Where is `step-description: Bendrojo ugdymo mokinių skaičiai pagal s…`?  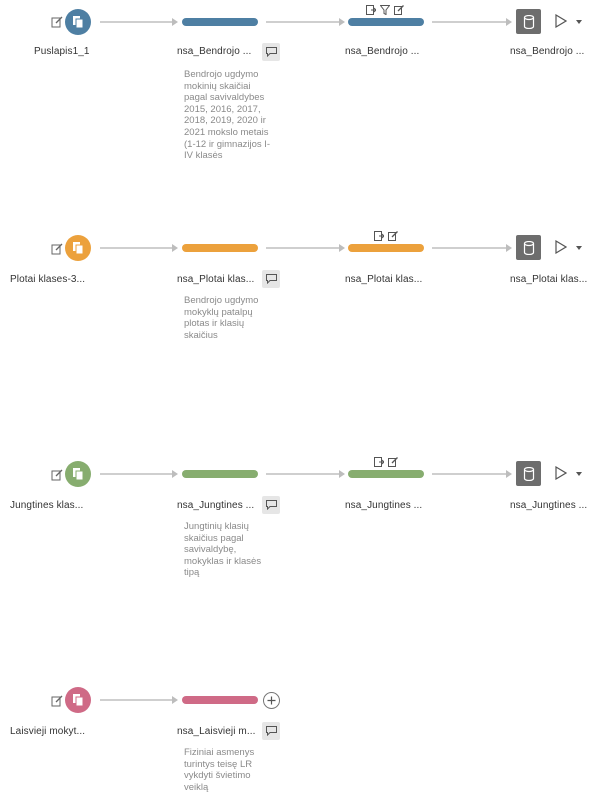
step-description: Bendrojo ugdymo mokinių skaičiai pagal s… is located at coordinates (236, 115).